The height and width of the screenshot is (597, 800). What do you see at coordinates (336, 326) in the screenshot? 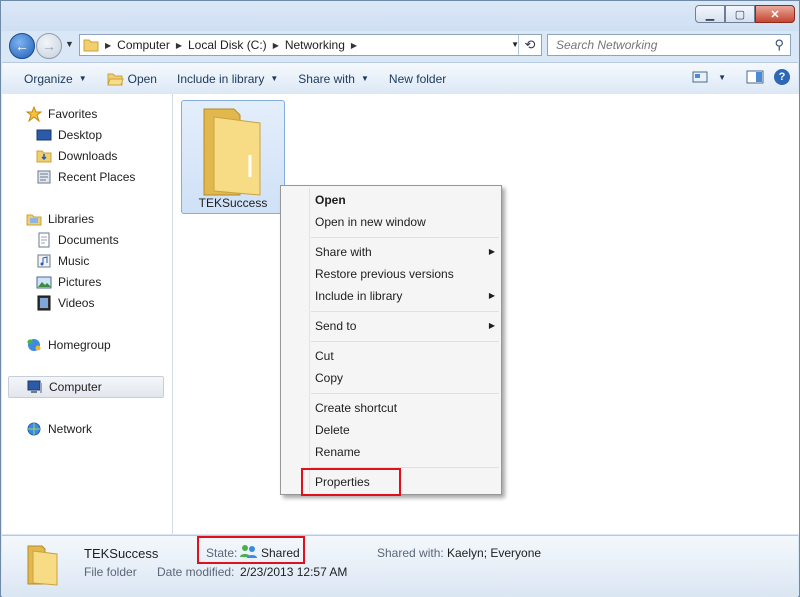
I see `menu-item-label: Send to` at bounding box center [336, 326].